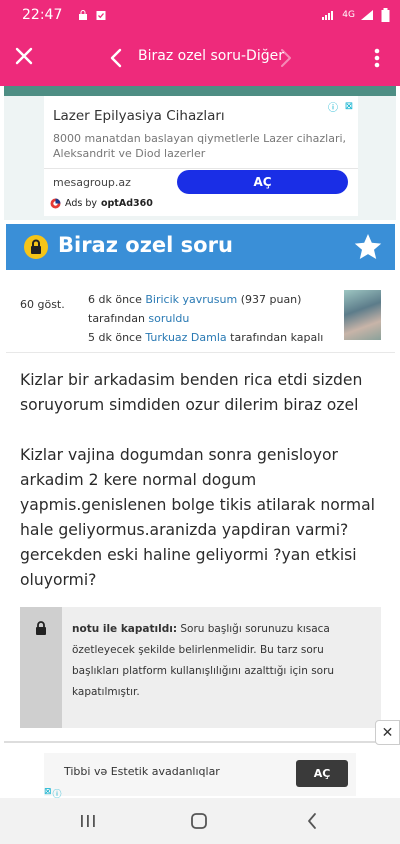  What do you see at coordinates (116, 58) in the screenshot?
I see `chevron-left-icon` at bounding box center [116, 58].